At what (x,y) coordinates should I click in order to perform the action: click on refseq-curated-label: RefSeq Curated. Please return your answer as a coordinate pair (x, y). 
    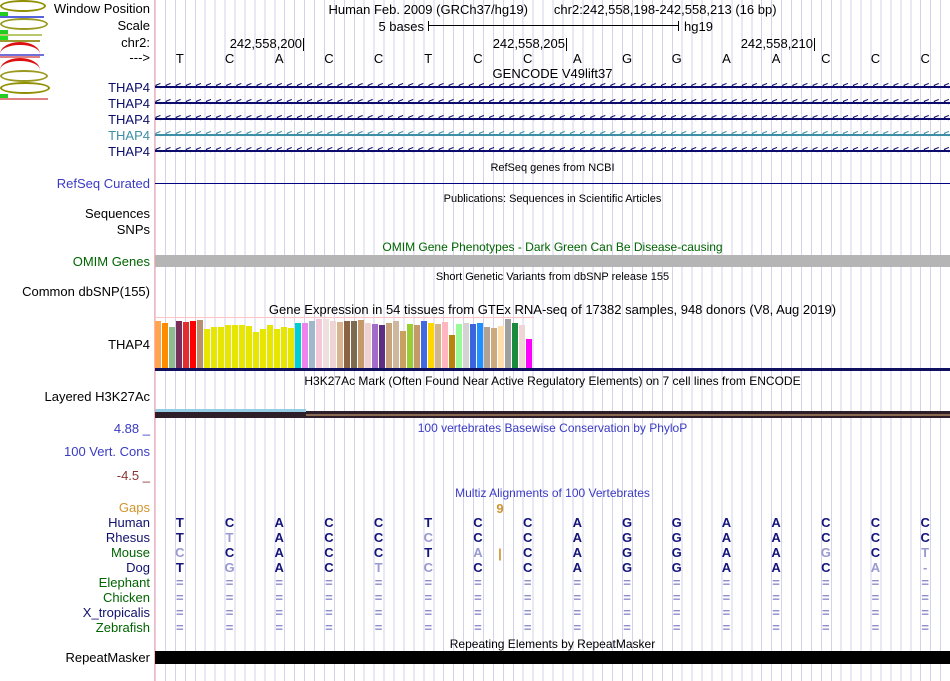
    Looking at the image, I should click on (75, 184).